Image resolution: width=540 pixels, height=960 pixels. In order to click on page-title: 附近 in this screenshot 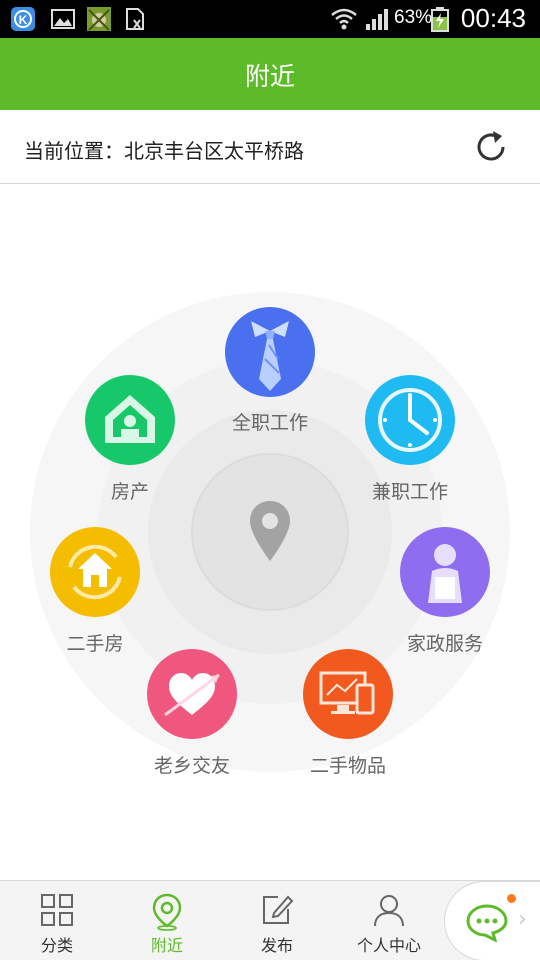, I will do `click(269, 76)`.